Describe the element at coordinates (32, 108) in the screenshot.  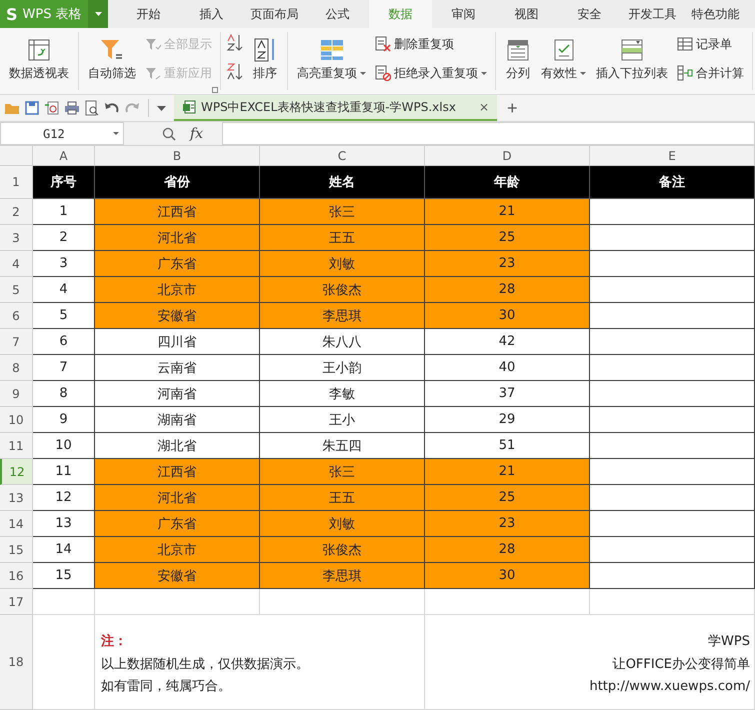
I see `save-icon` at that location.